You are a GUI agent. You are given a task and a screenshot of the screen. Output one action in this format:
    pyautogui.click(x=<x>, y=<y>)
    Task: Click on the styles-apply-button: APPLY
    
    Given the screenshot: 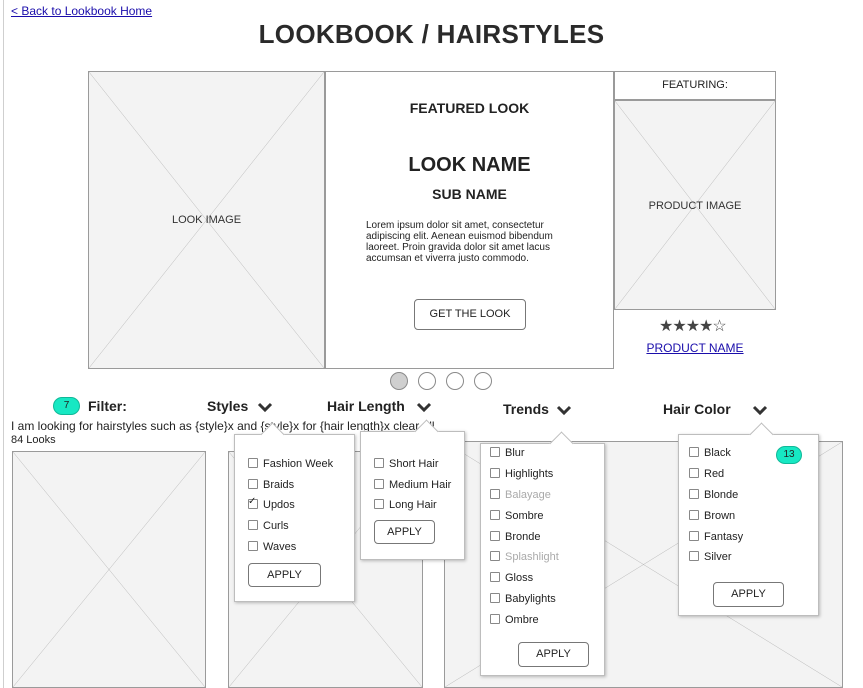 What is the action you would take?
    pyautogui.click(x=284, y=575)
    